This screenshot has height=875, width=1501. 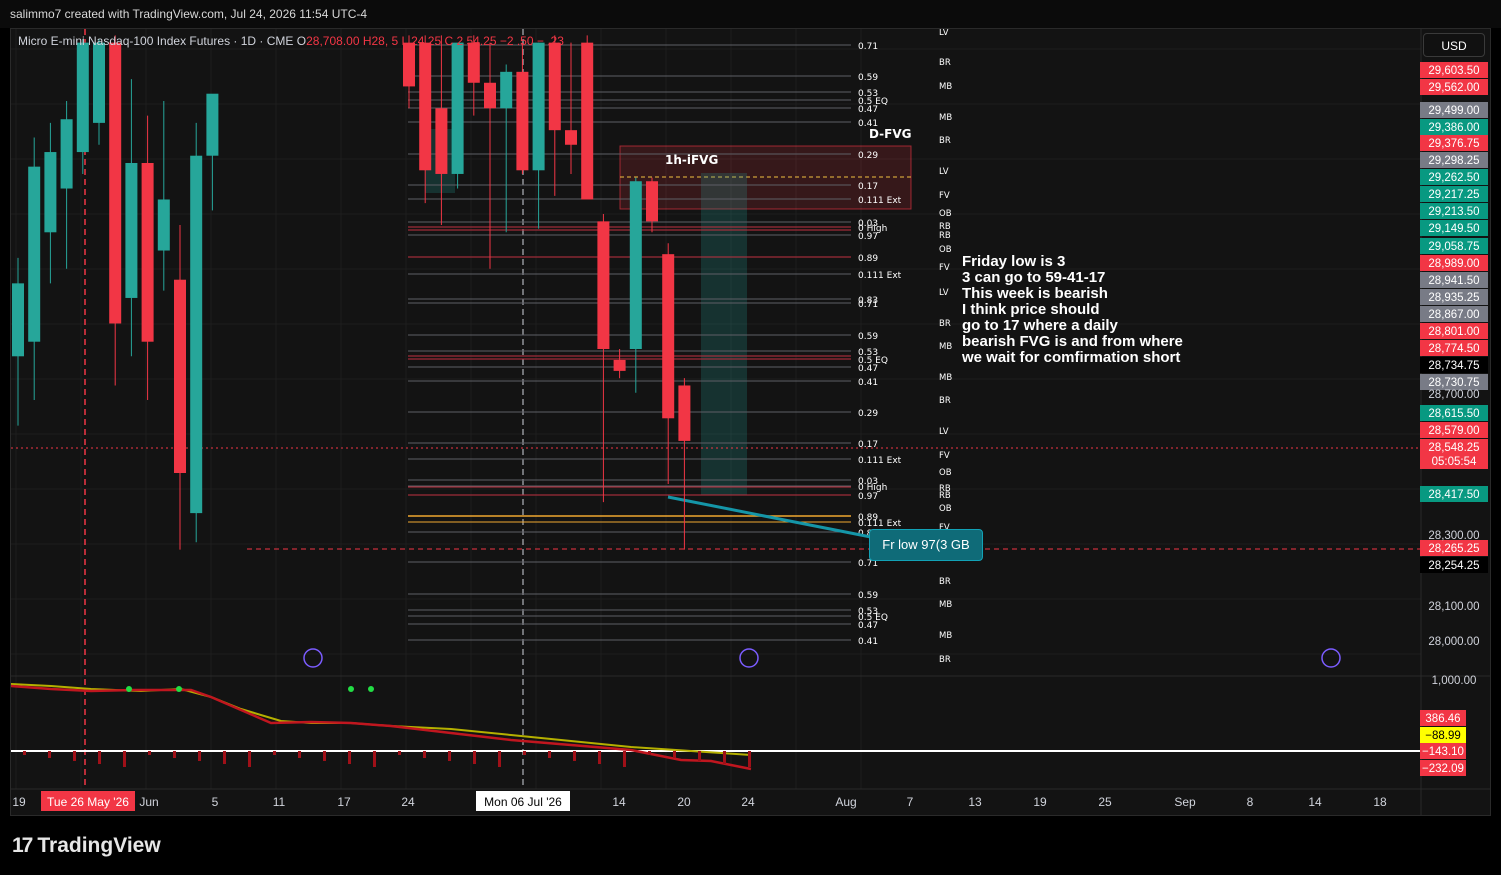 I want to click on price-axis-tick: 1,000.00, so click(x=1454, y=681).